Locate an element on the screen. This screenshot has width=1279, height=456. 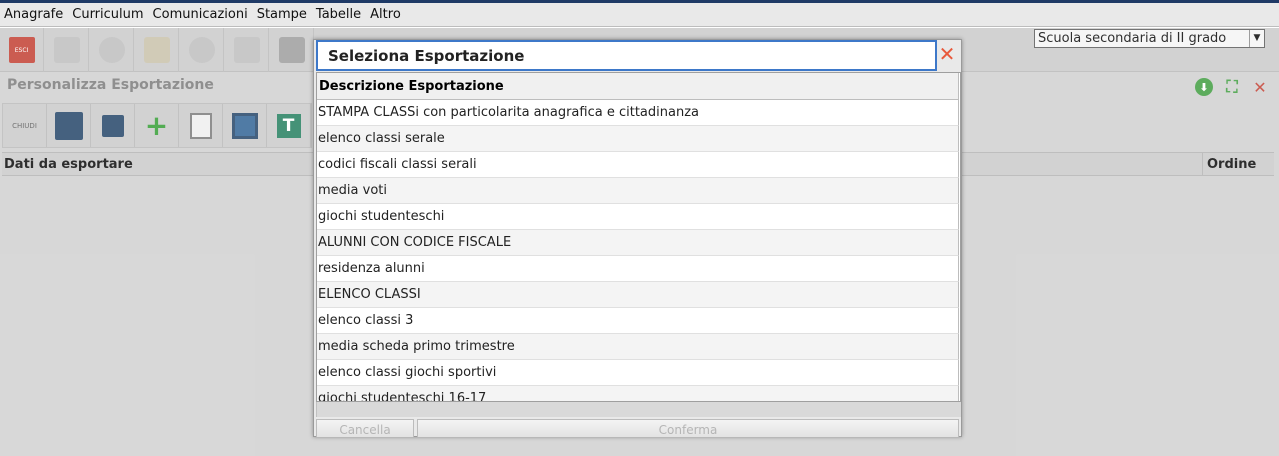
list-item: media scheda primo trimestre is located at coordinates (638, 347).